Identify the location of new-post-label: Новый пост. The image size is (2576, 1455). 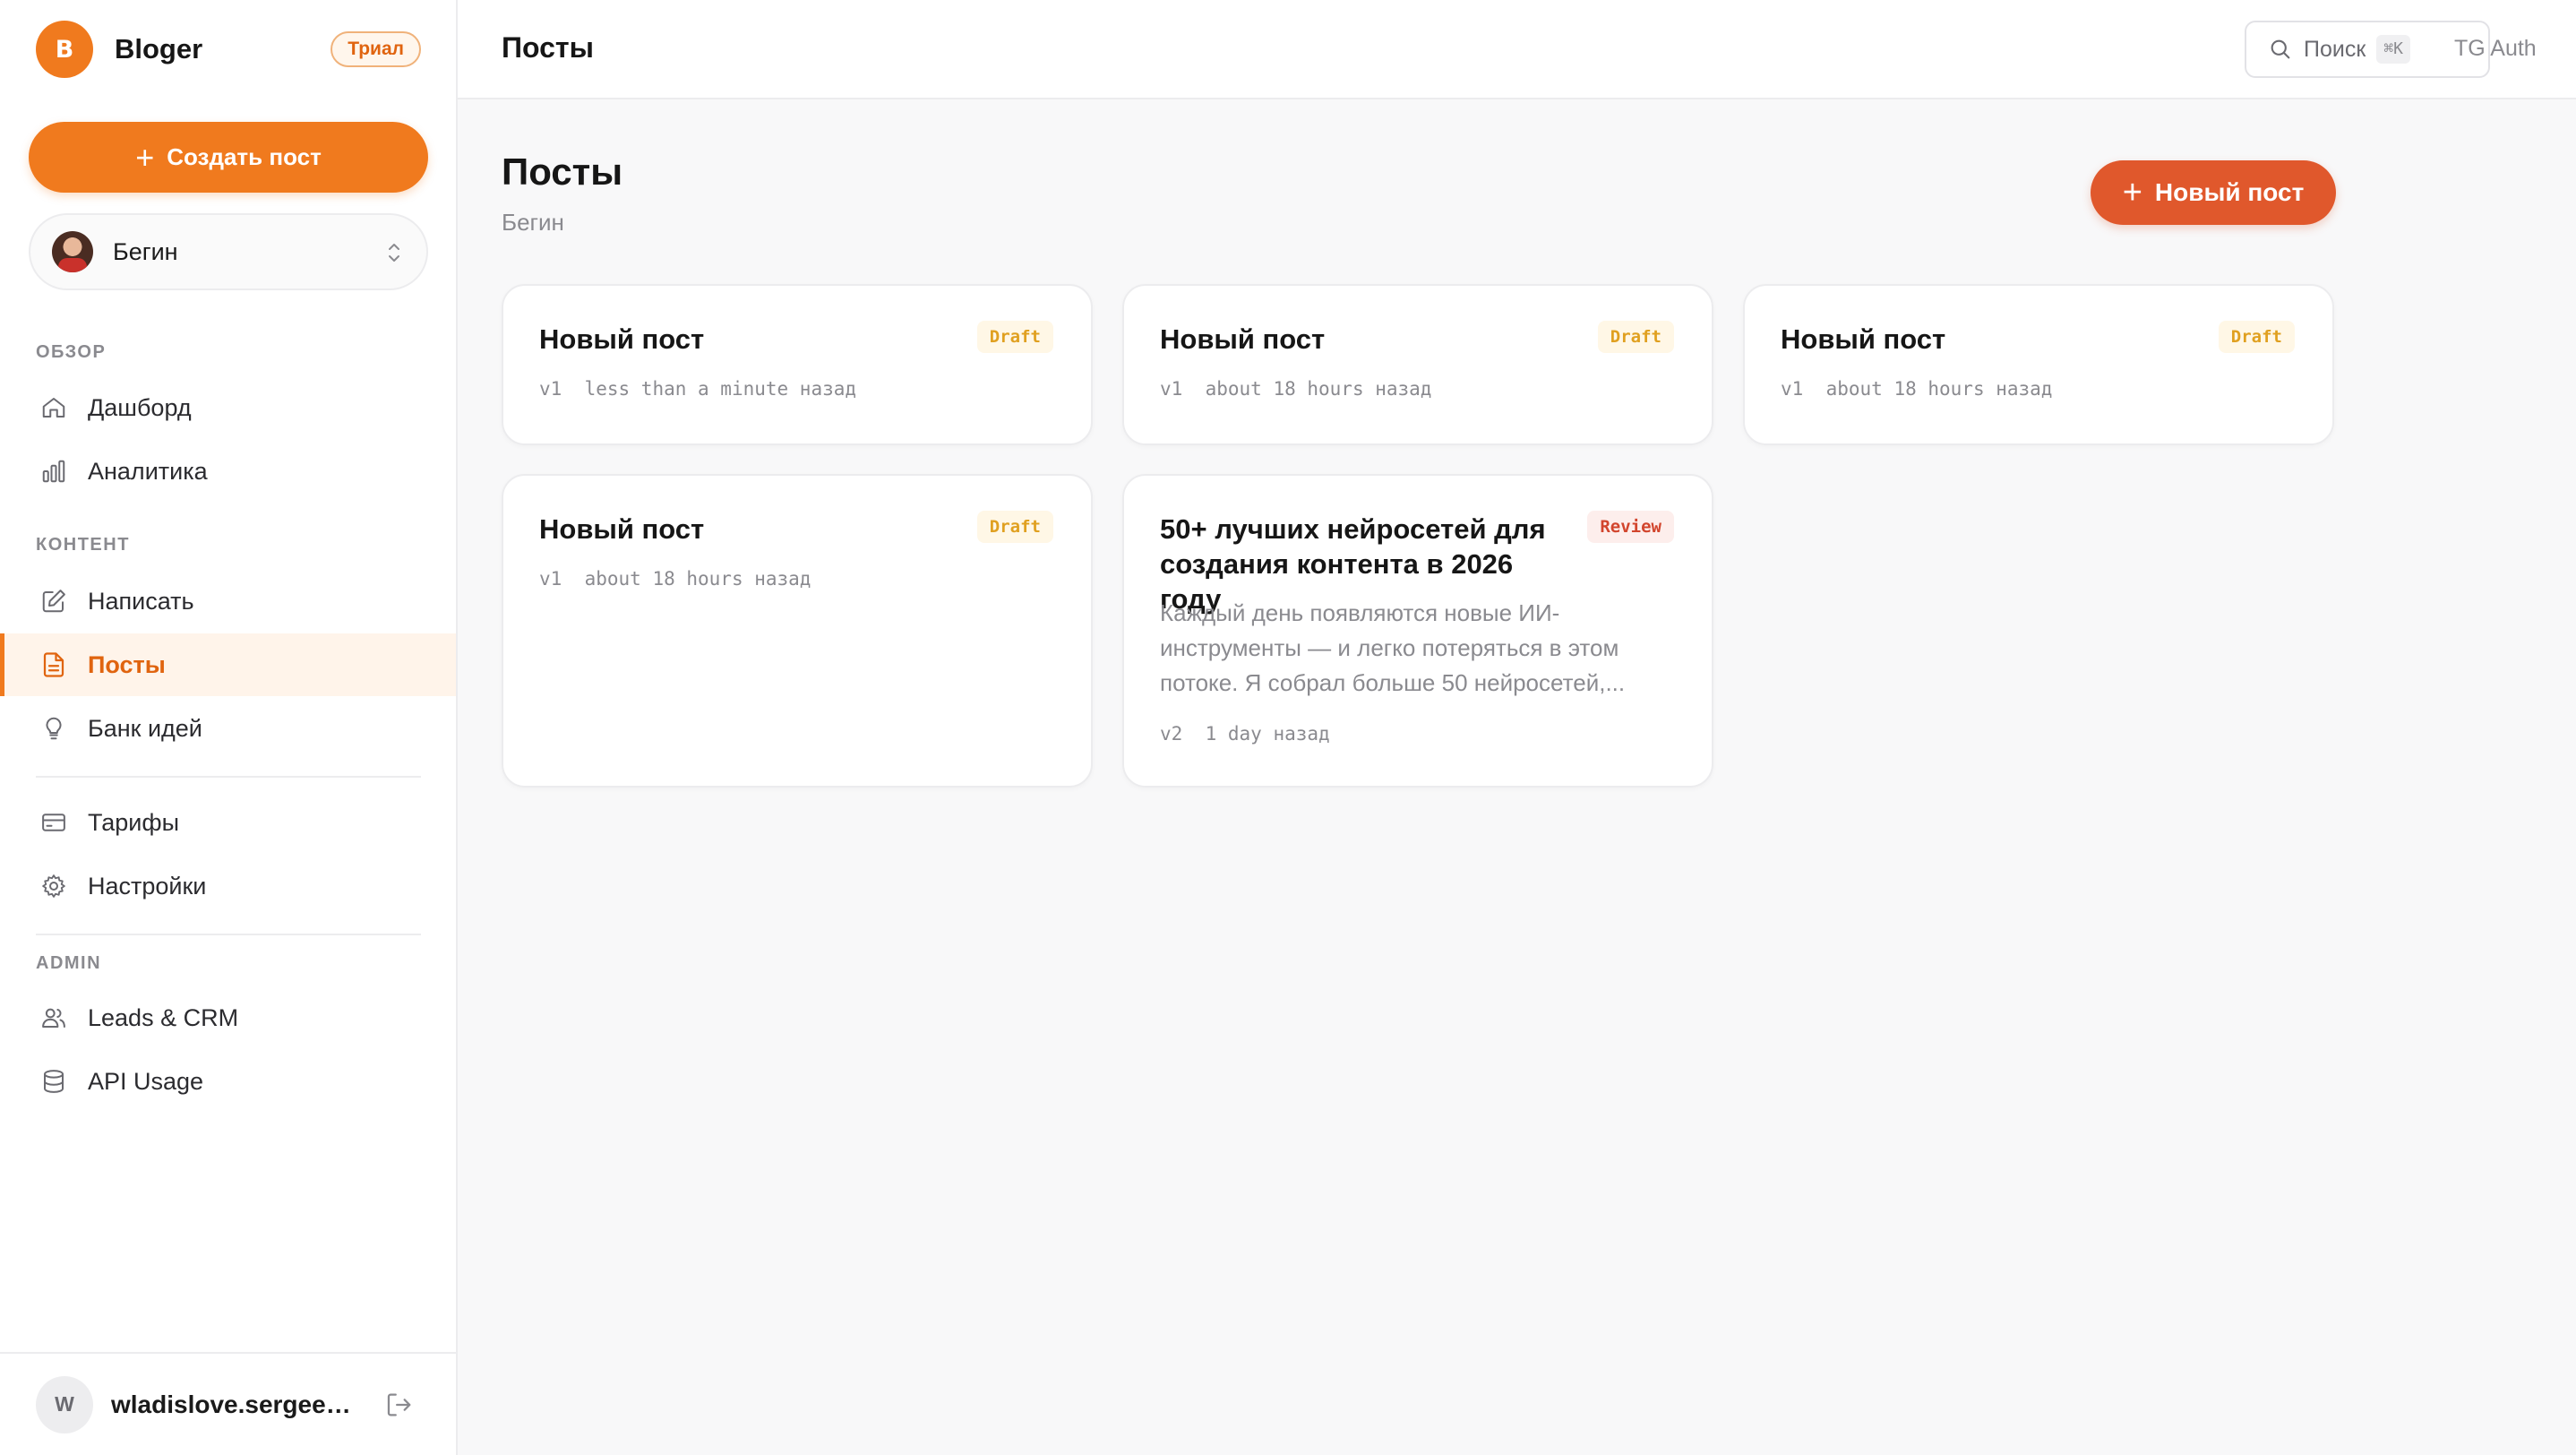
(2229, 192).